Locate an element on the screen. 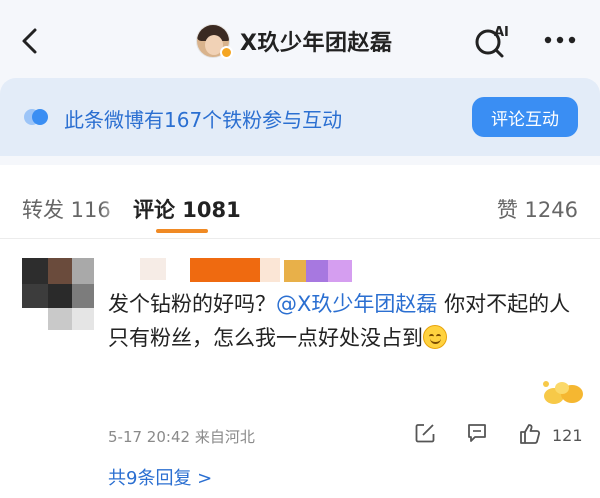 The width and height of the screenshot is (600, 498). comment-location: 来自河北 is located at coordinates (224, 437).